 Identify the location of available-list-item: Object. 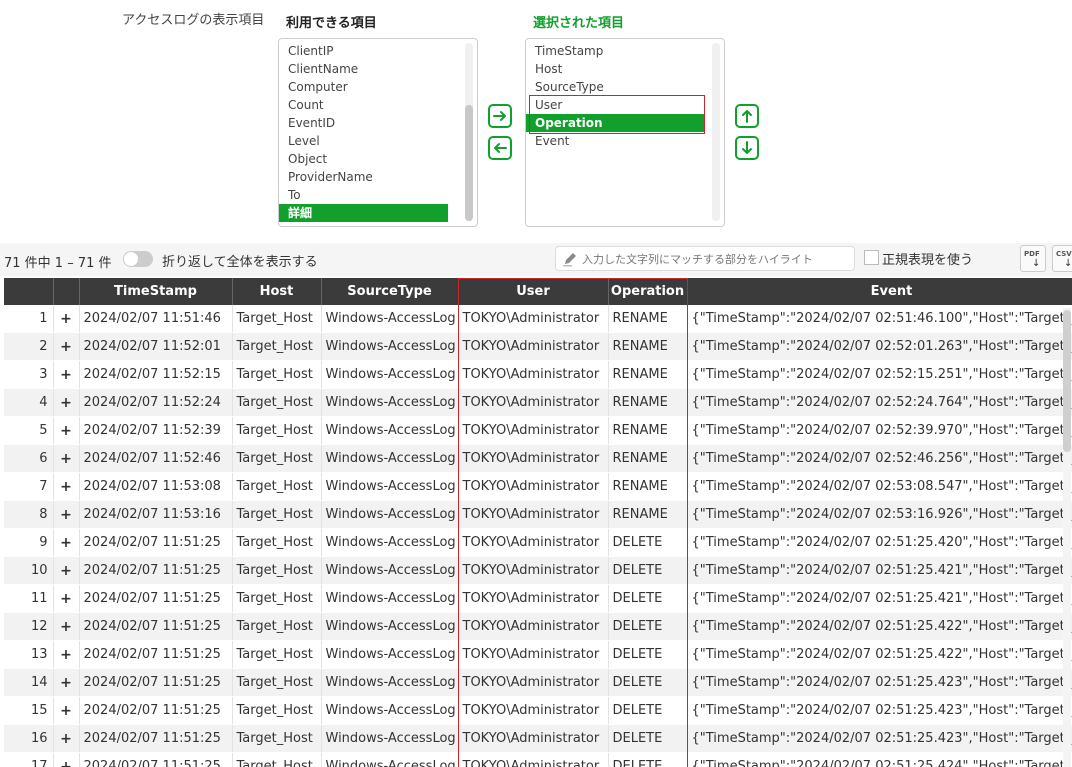
(378, 159).